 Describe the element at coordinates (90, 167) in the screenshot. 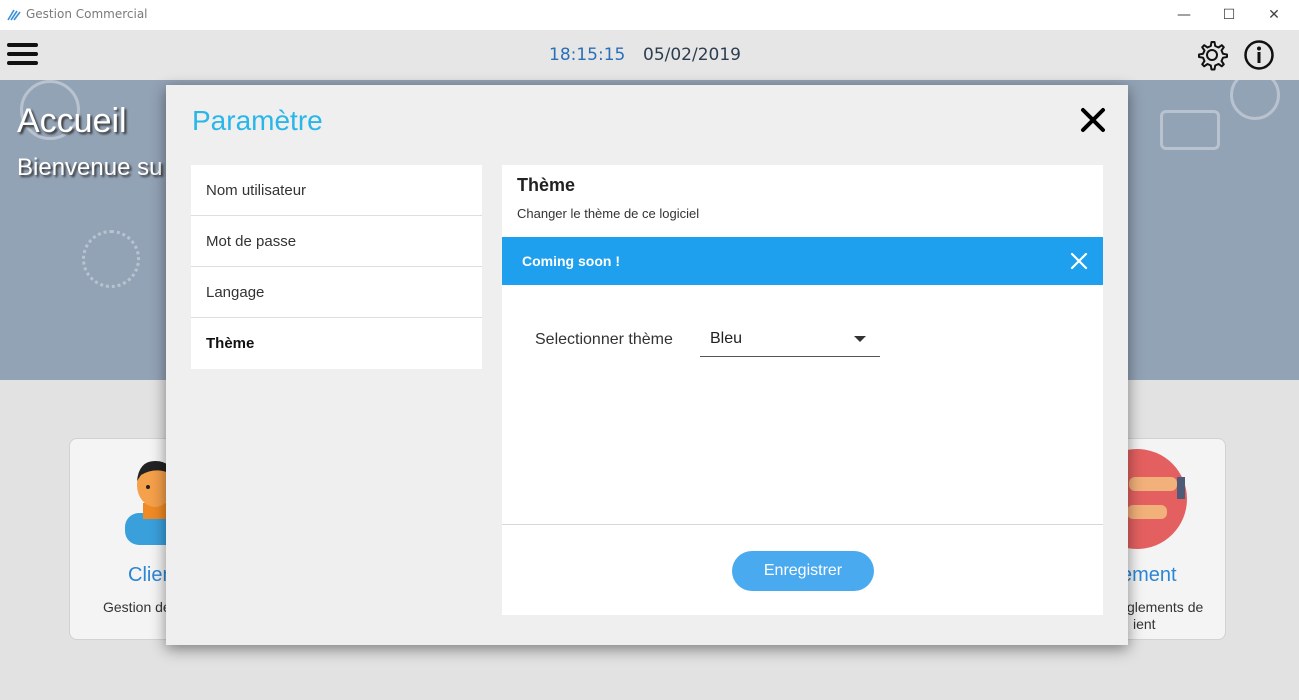

I see `page-subtitle: Bienvenue su` at that location.